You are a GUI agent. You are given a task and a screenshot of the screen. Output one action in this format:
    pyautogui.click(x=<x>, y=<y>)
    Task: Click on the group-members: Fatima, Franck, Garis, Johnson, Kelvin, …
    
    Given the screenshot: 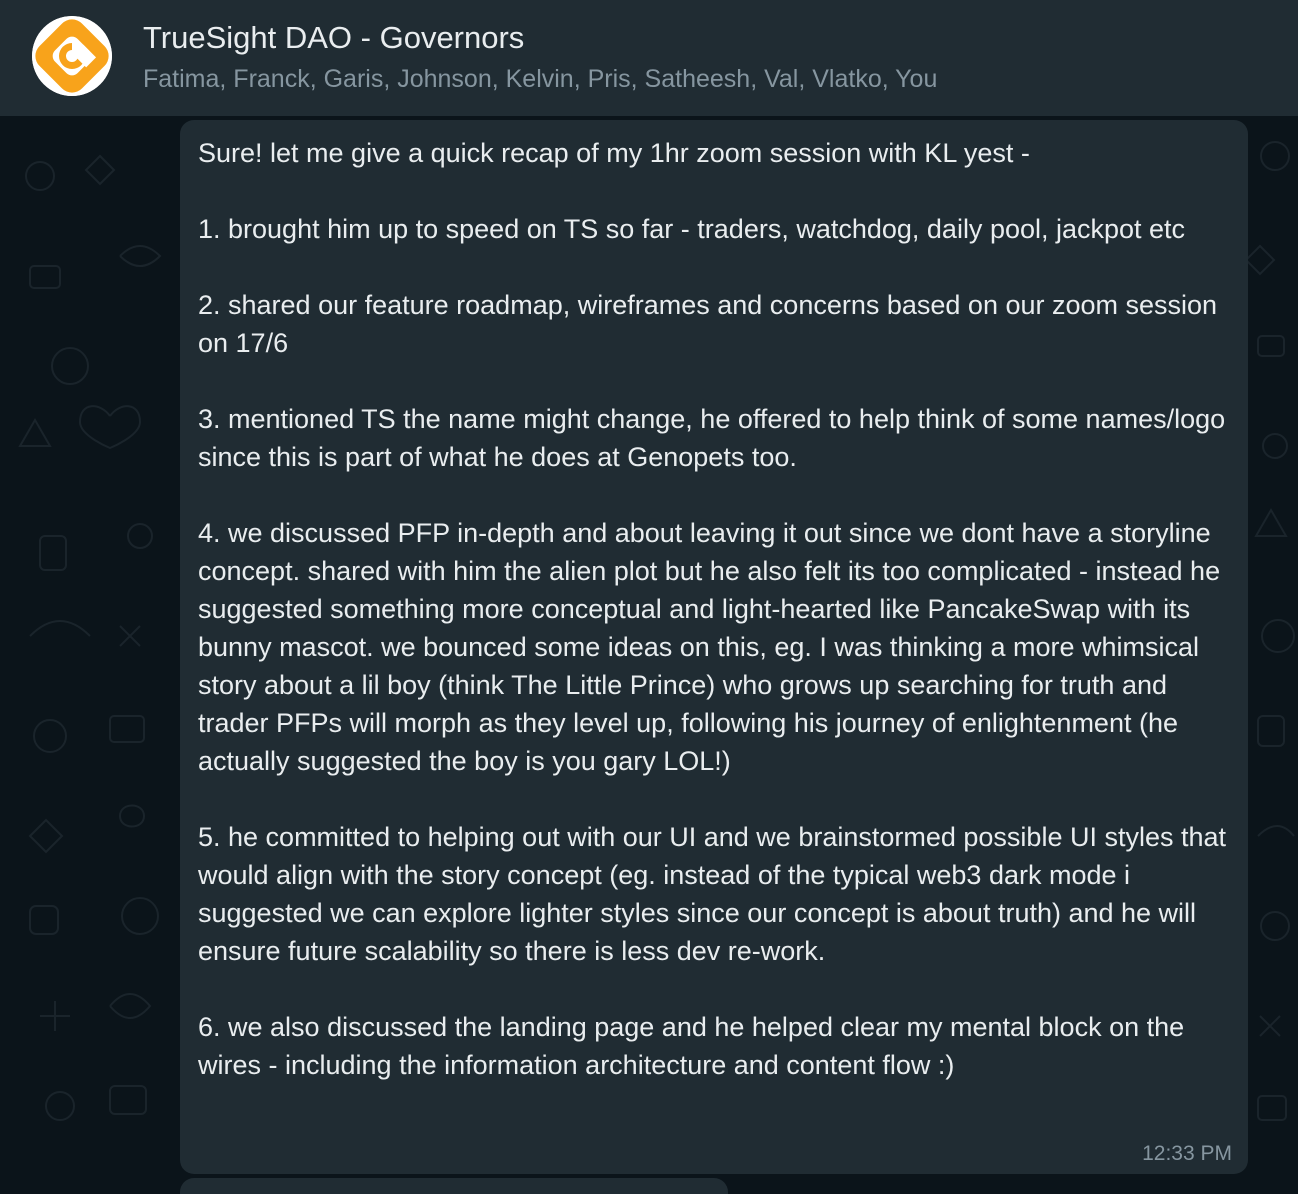 What is the action you would take?
    pyautogui.click(x=540, y=79)
    